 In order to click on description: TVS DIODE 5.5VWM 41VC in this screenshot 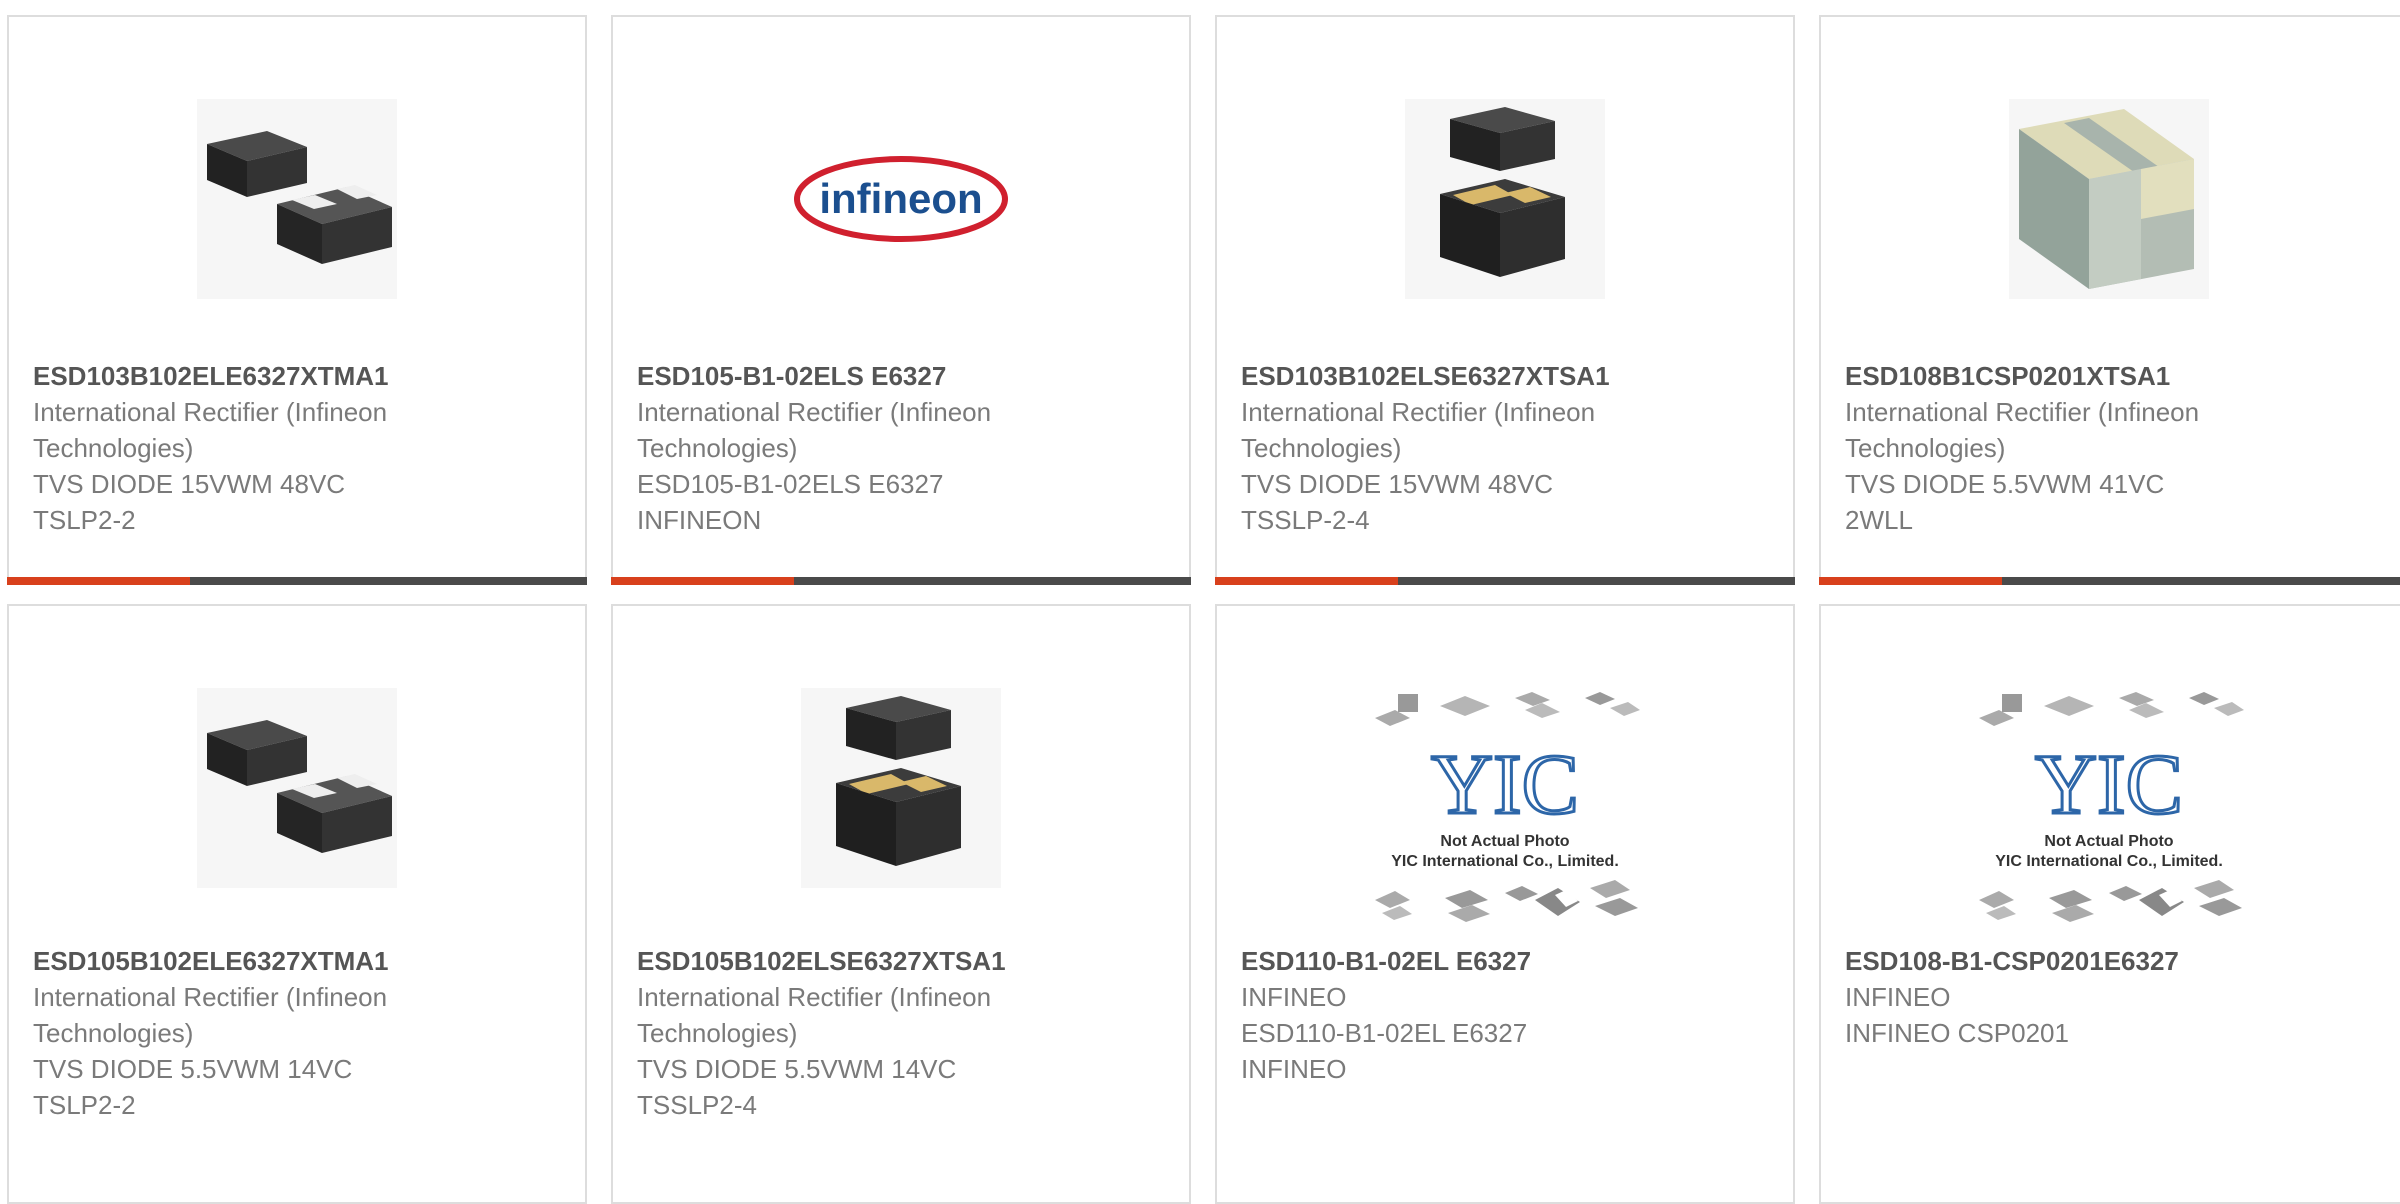, I will do `click(2005, 484)`.